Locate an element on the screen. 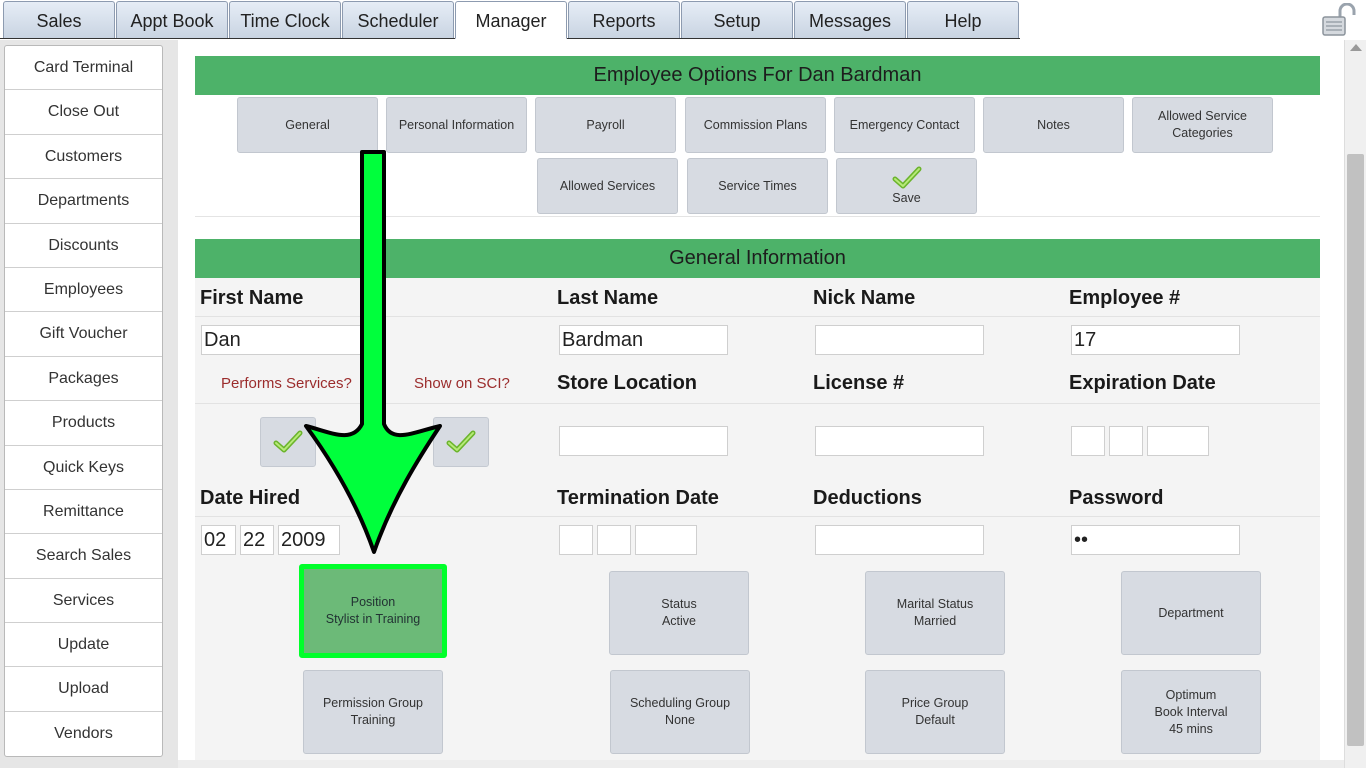  scroll-thumb is located at coordinates (1355, 450).